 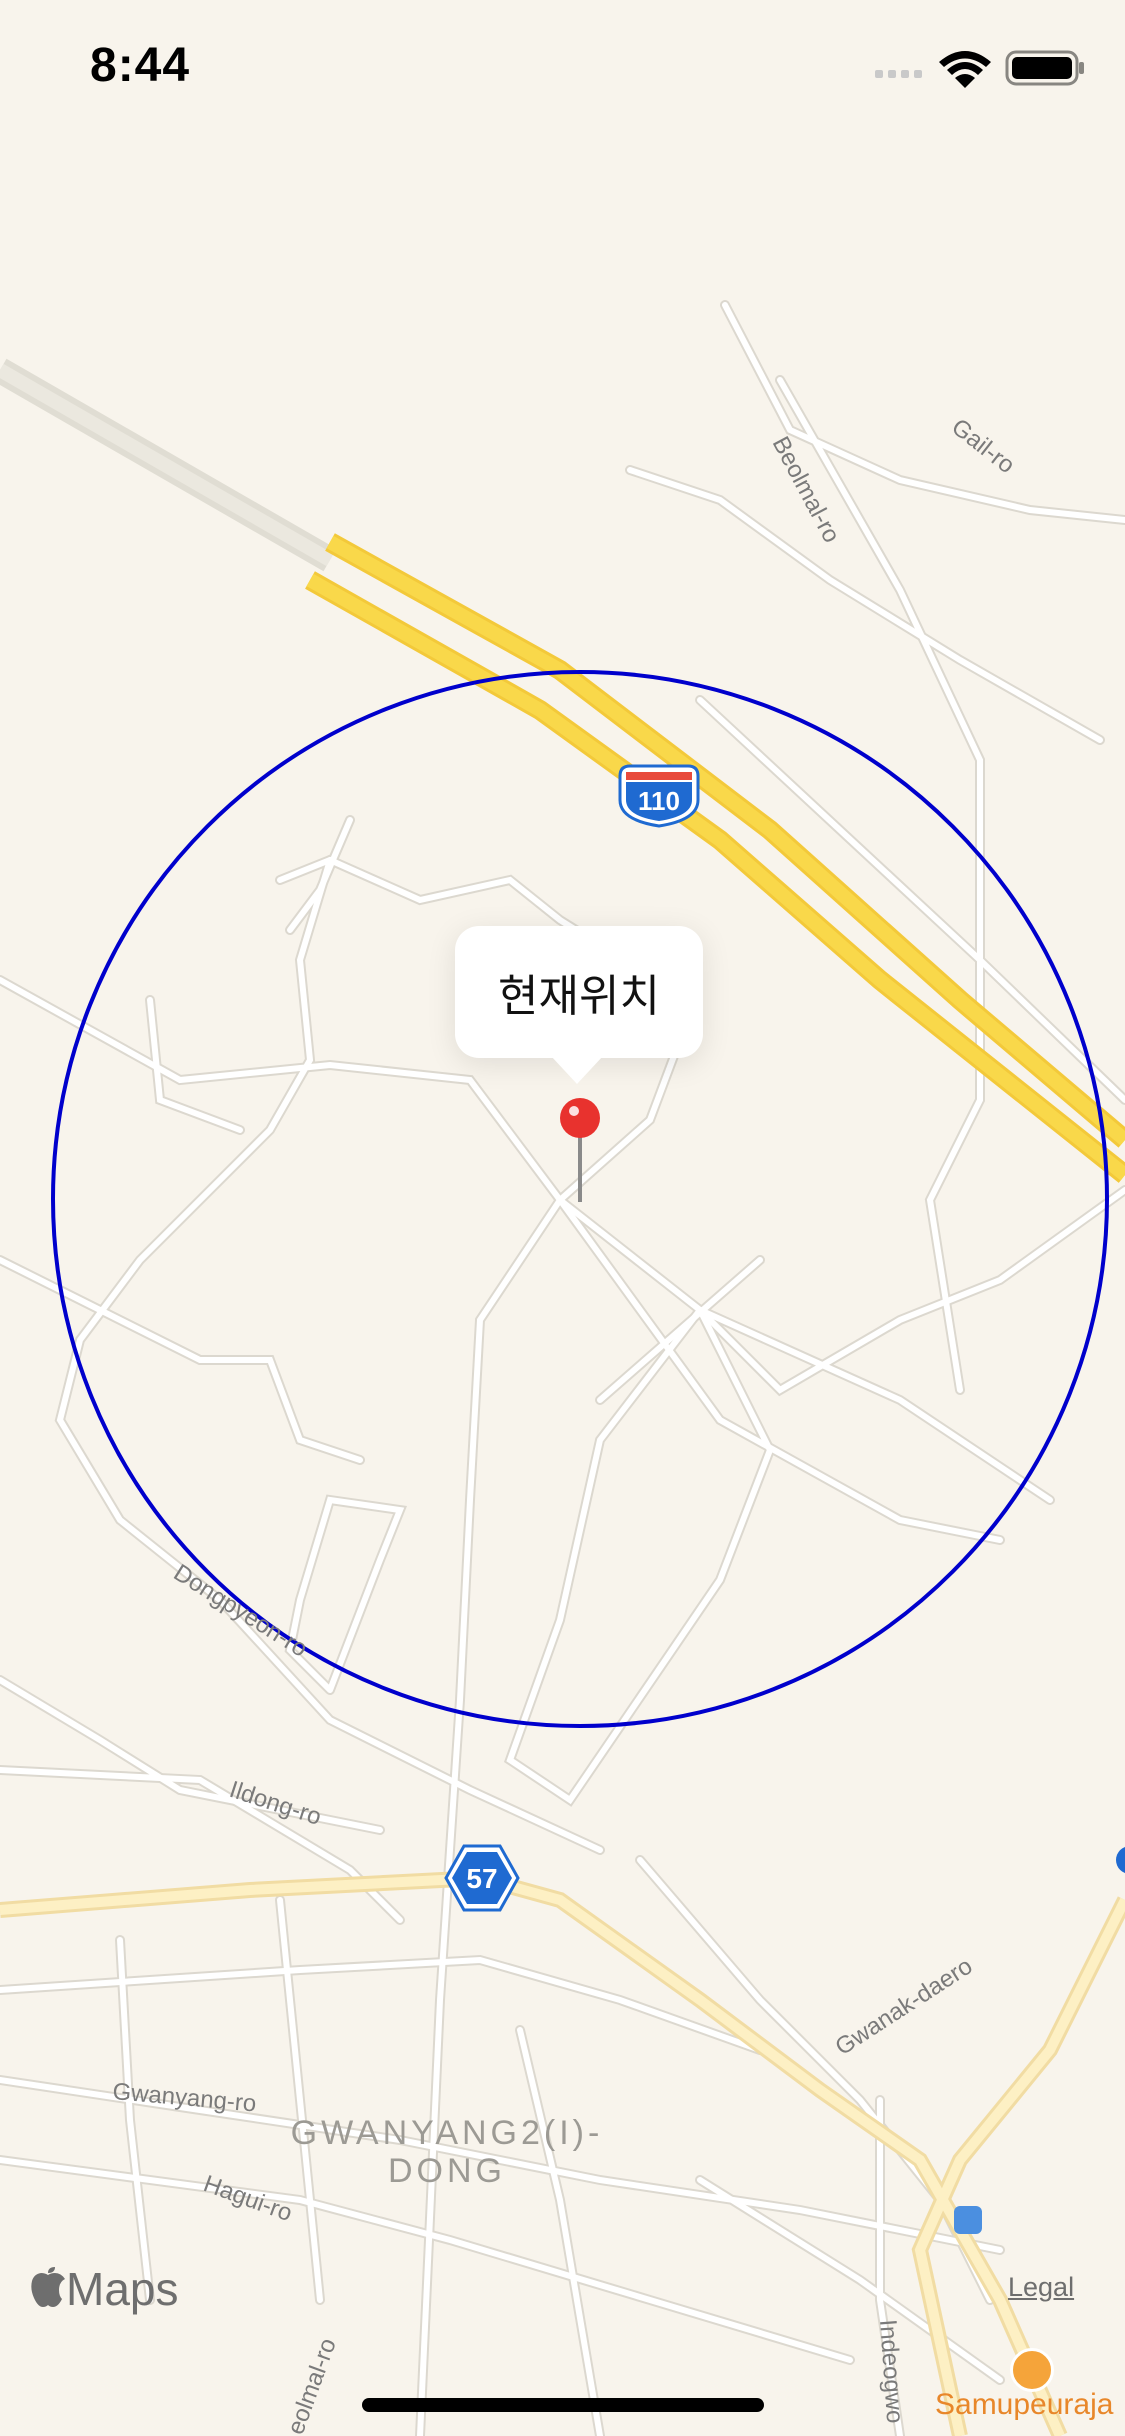 I want to click on pin-callout-label: 현재위치, so click(x=579, y=996).